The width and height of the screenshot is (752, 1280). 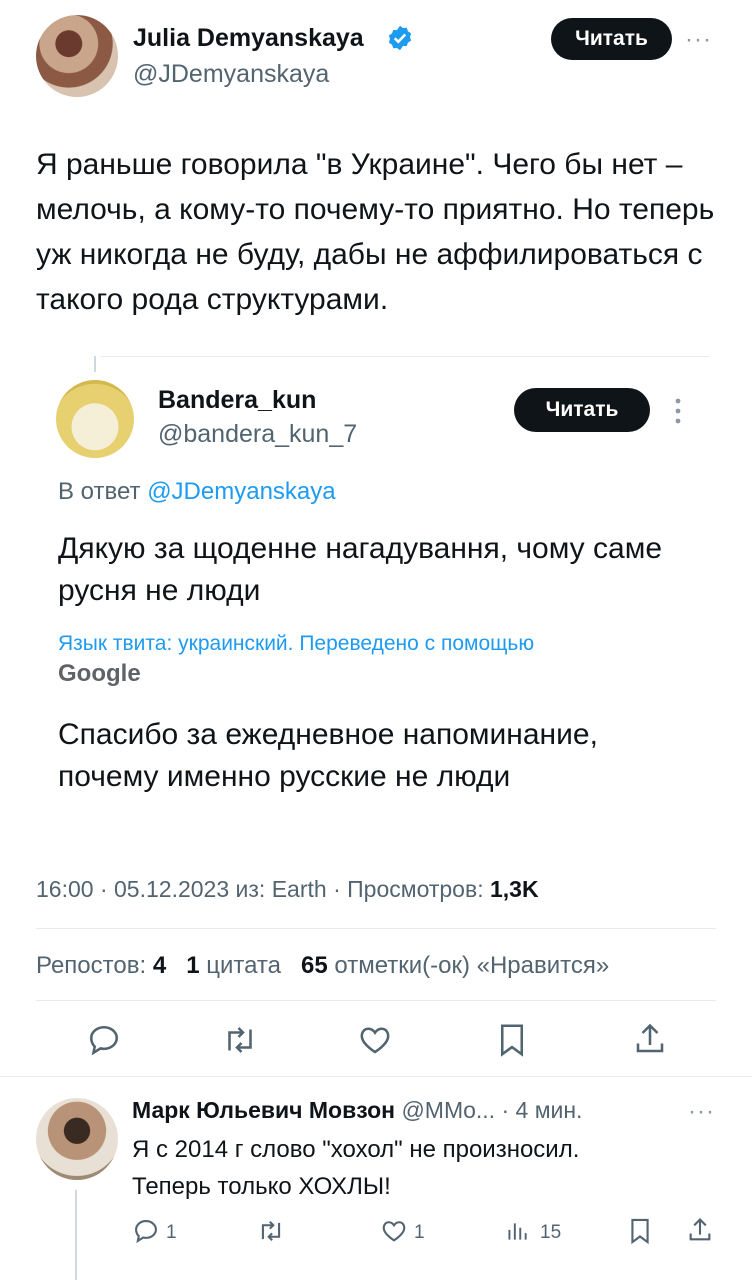 What do you see at coordinates (394, 1231) in the screenshot?
I see `reply-like-icon` at bounding box center [394, 1231].